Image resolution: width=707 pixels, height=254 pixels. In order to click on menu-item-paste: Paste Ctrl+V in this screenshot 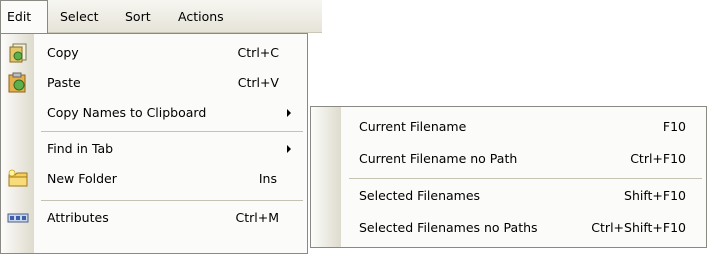, I will do `click(154, 83)`.